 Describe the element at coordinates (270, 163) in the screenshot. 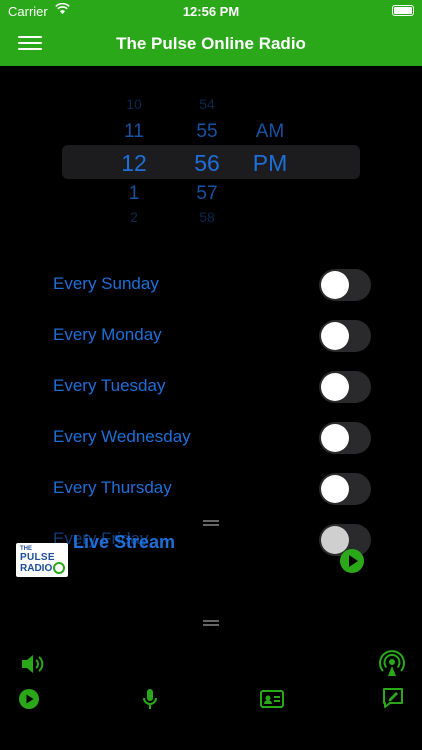

I see `ampm-option-selected: PM` at that location.